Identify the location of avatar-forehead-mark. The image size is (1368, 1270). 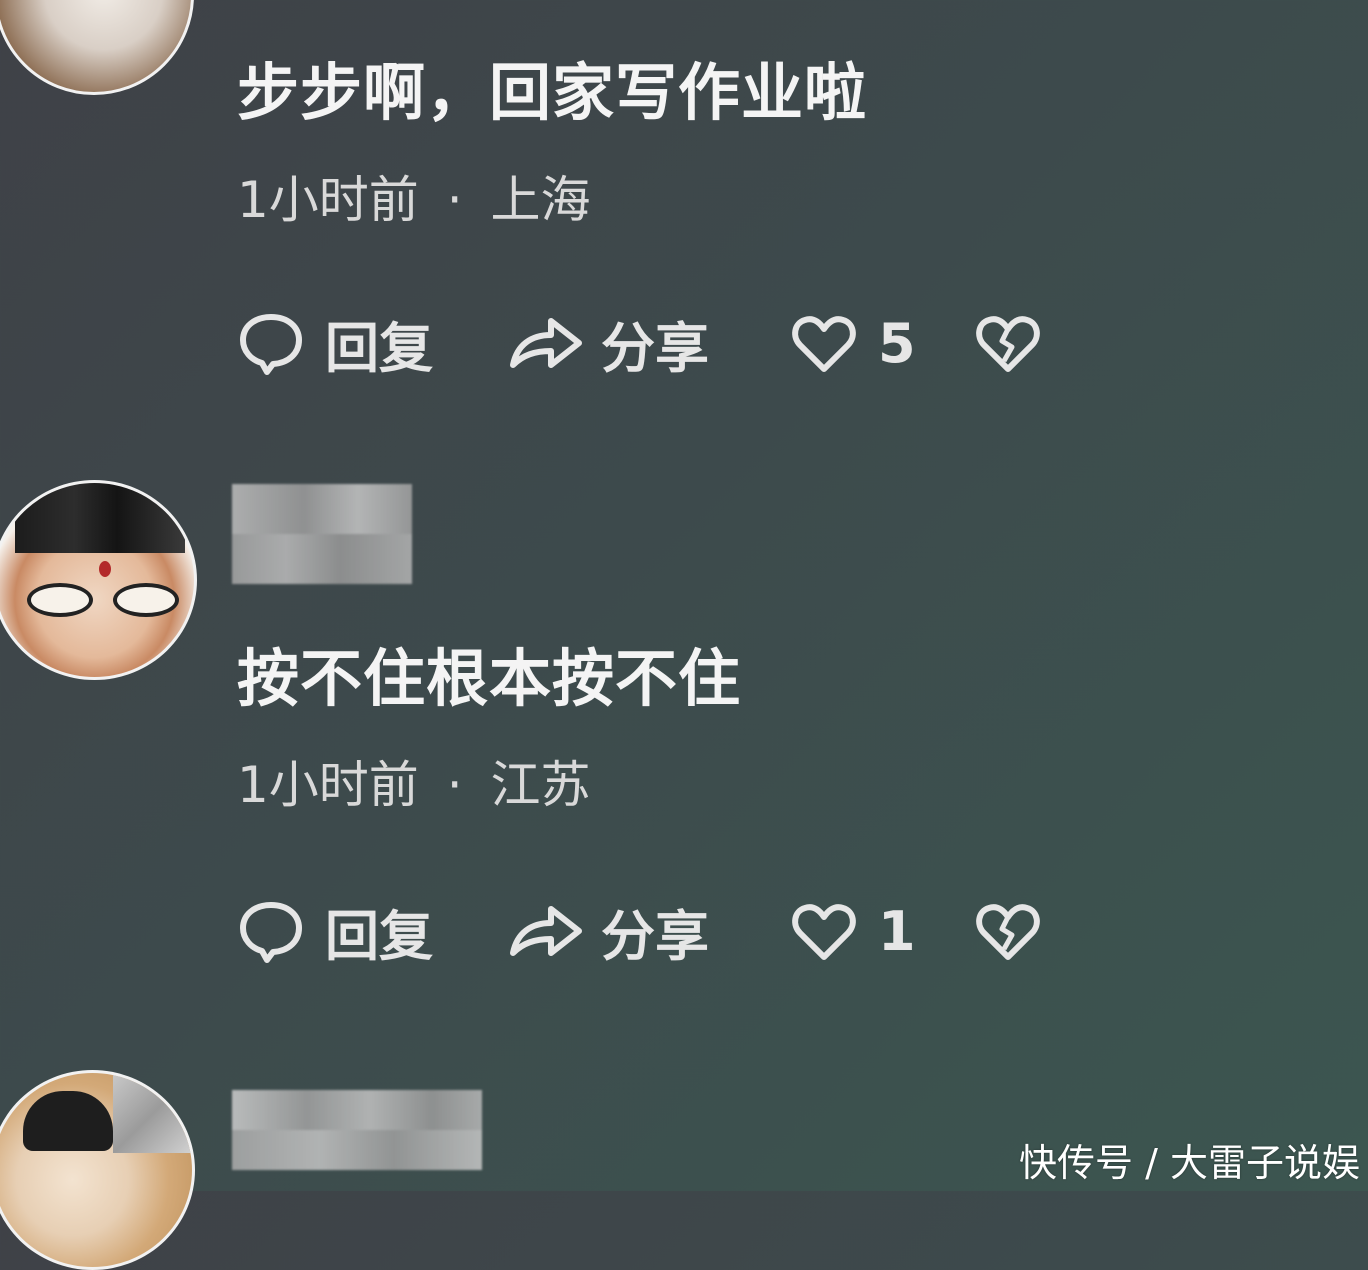
(105, 569).